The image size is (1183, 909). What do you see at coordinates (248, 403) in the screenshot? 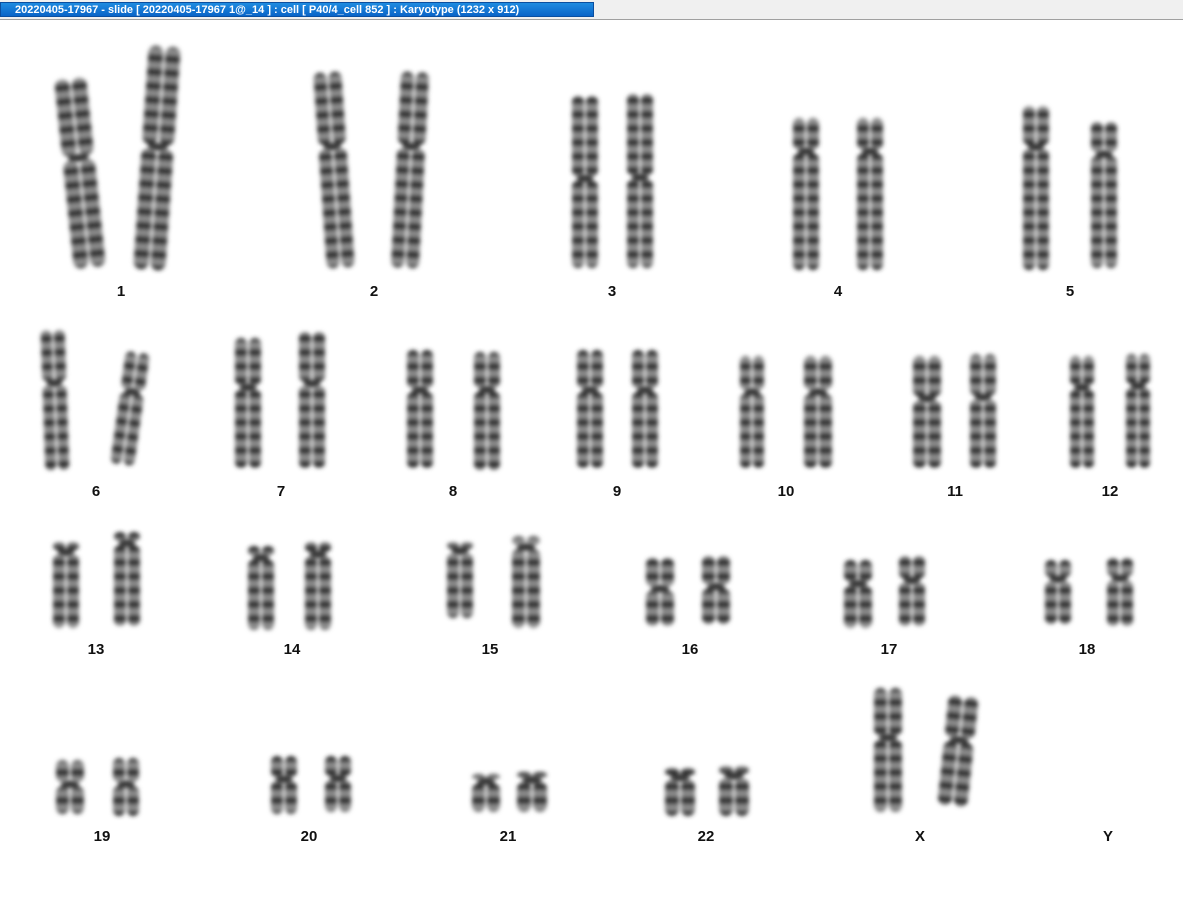
I see `chromosome-7-a` at bounding box center [248, 403].